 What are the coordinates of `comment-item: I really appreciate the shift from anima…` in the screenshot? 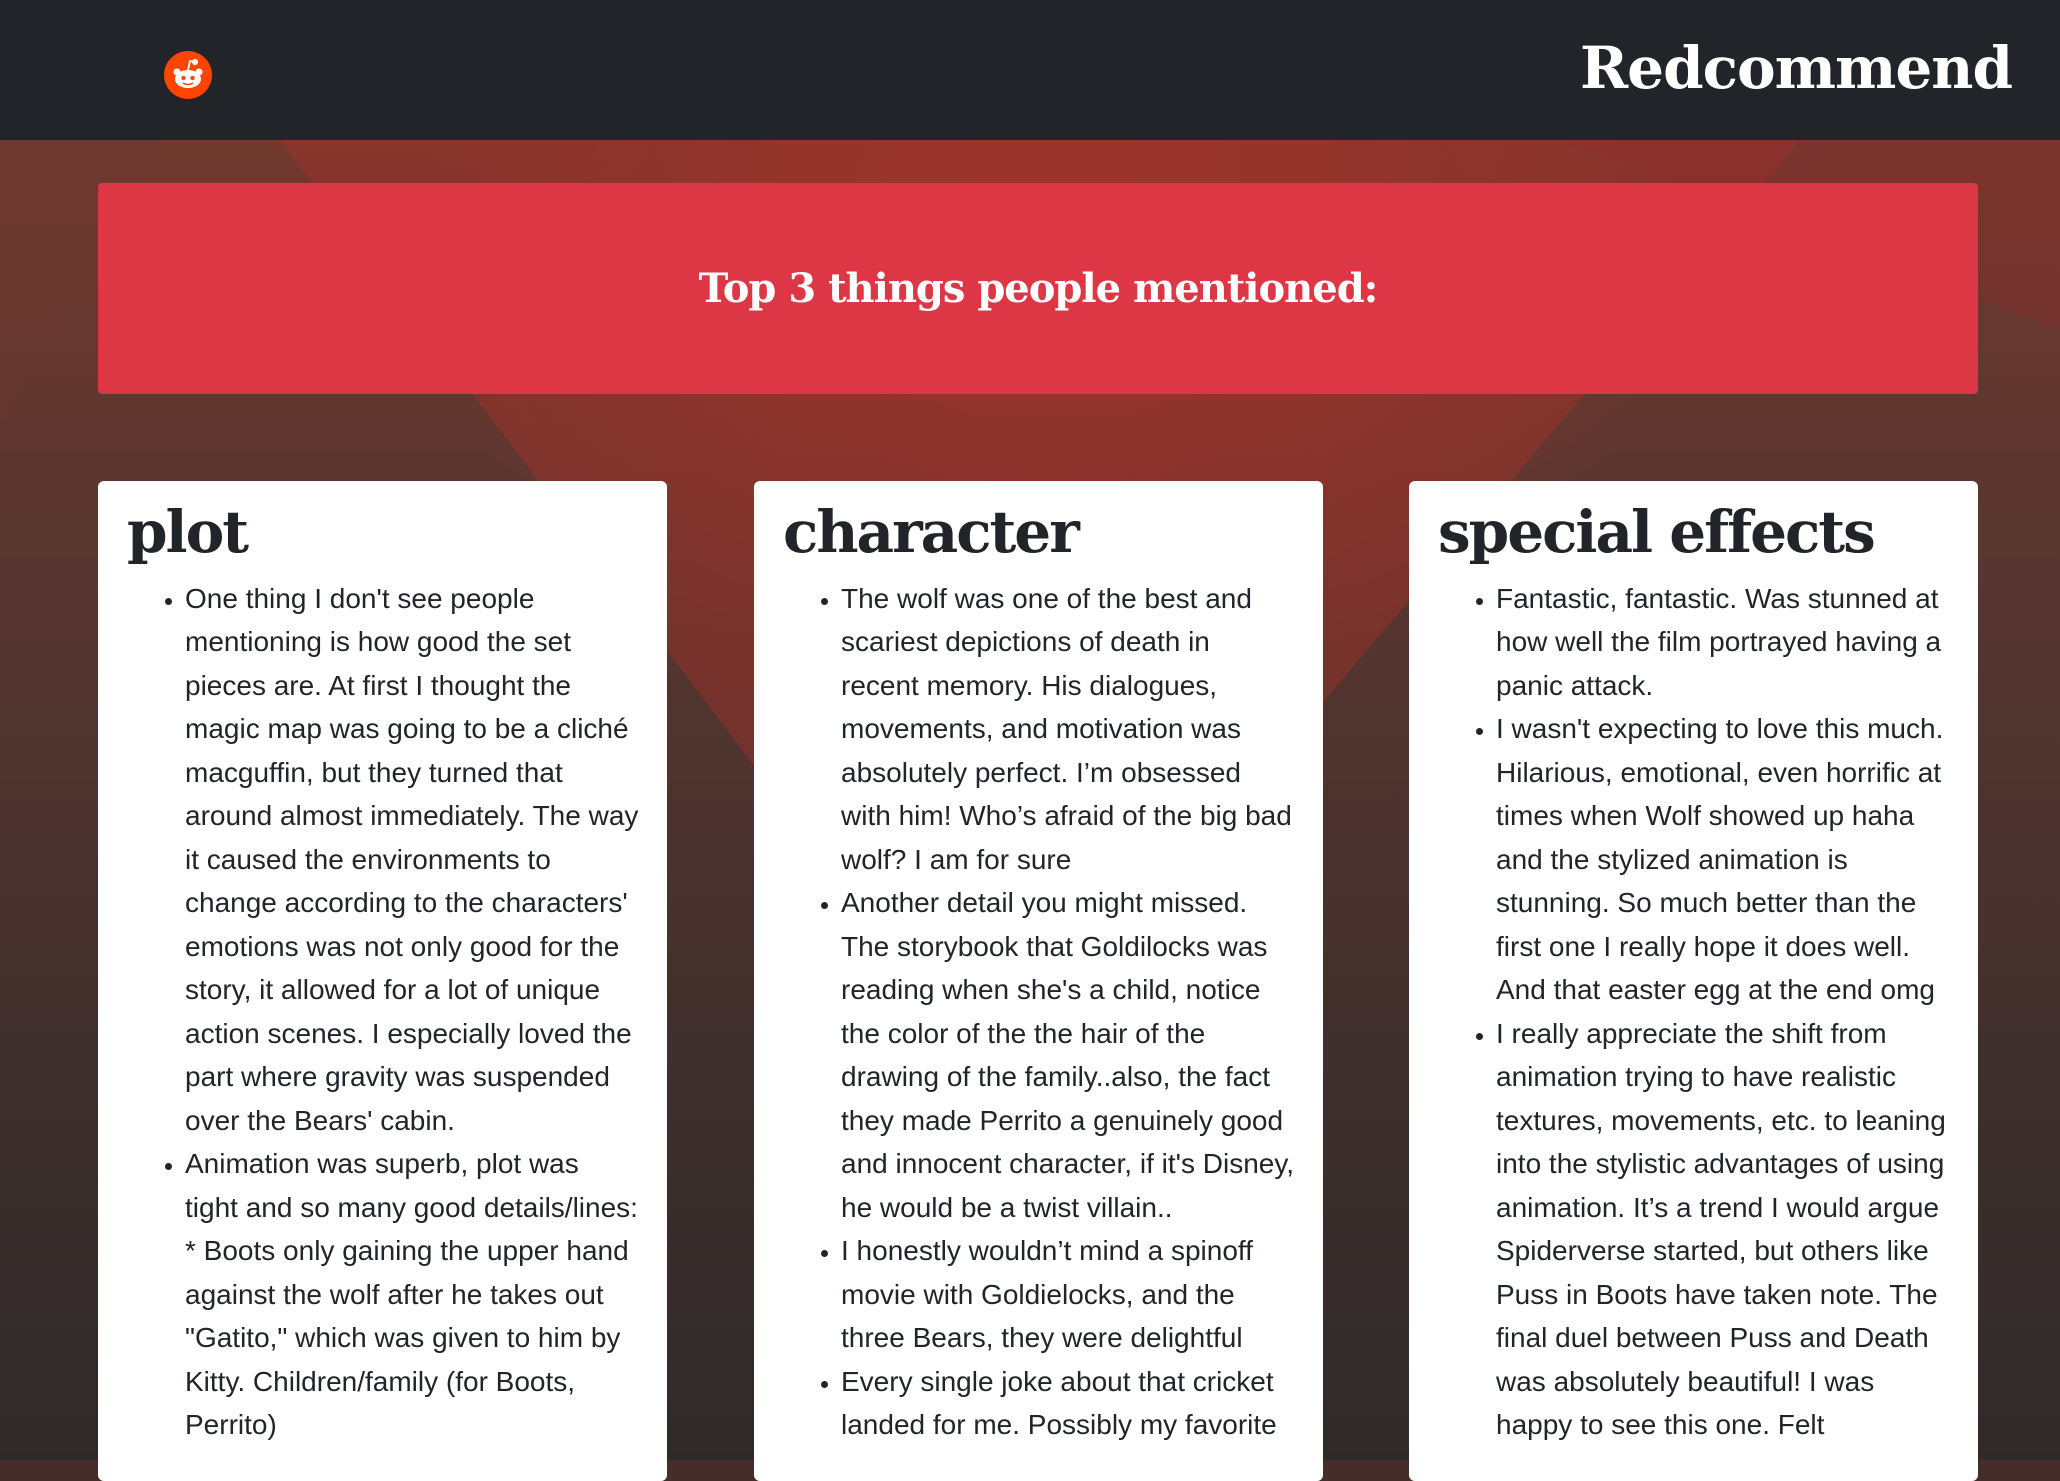 It's located at (1723, 1229).